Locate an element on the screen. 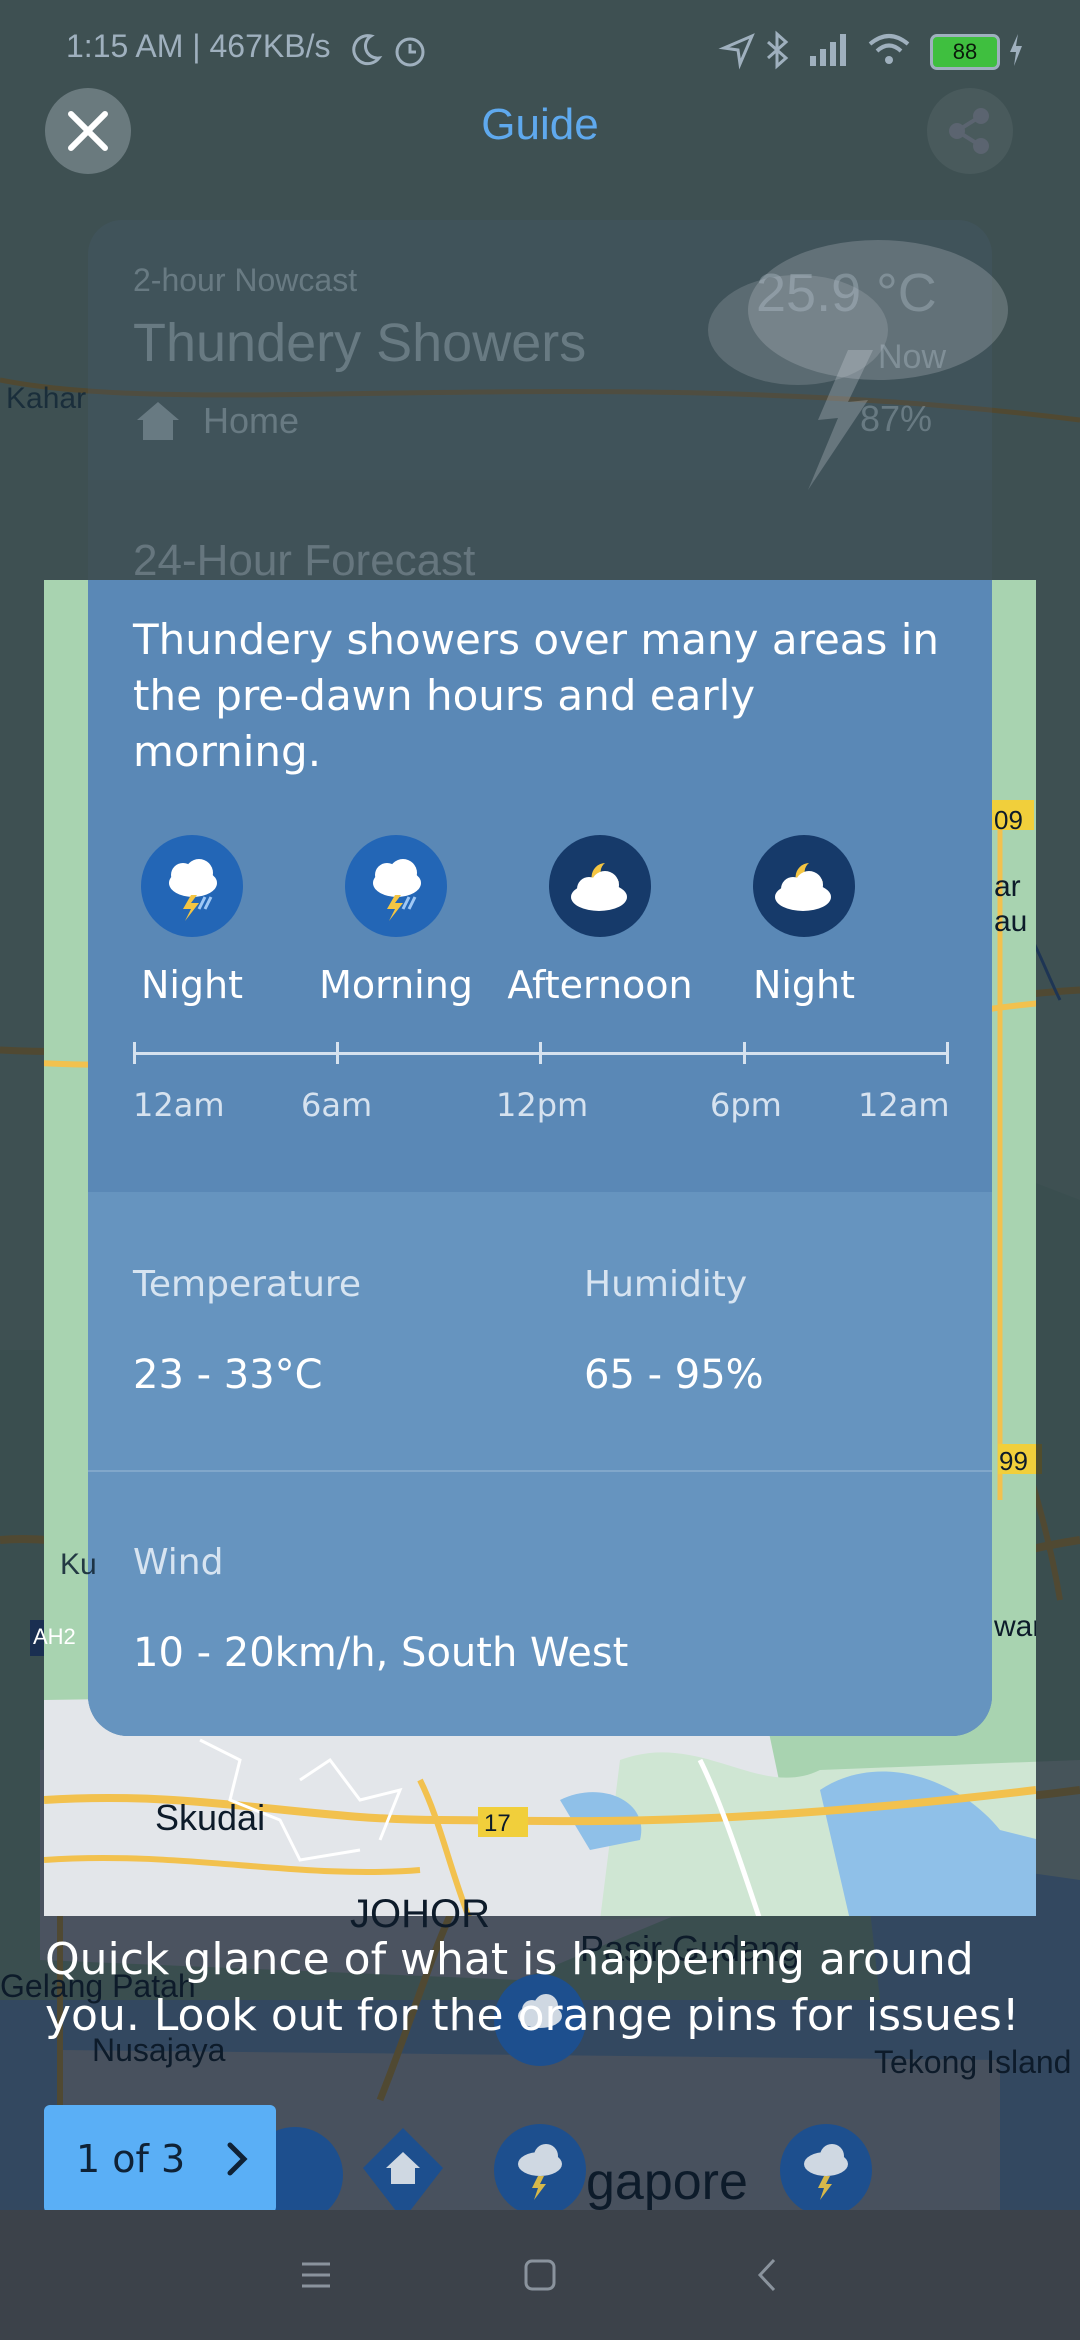 This screenshot has height=2340, width=1080. bluetooth-icon is located at coordinates (778, 50).